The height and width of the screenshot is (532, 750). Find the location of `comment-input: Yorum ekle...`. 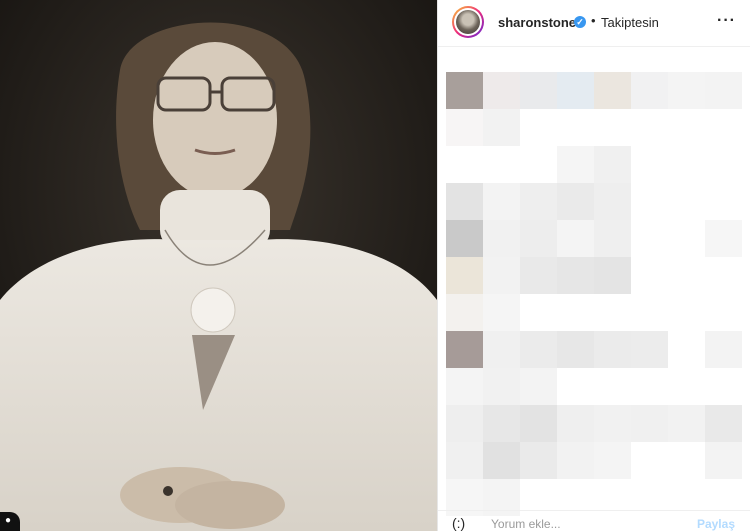

comment-input: Yorum ekle... is located at coordinates (526, 524).